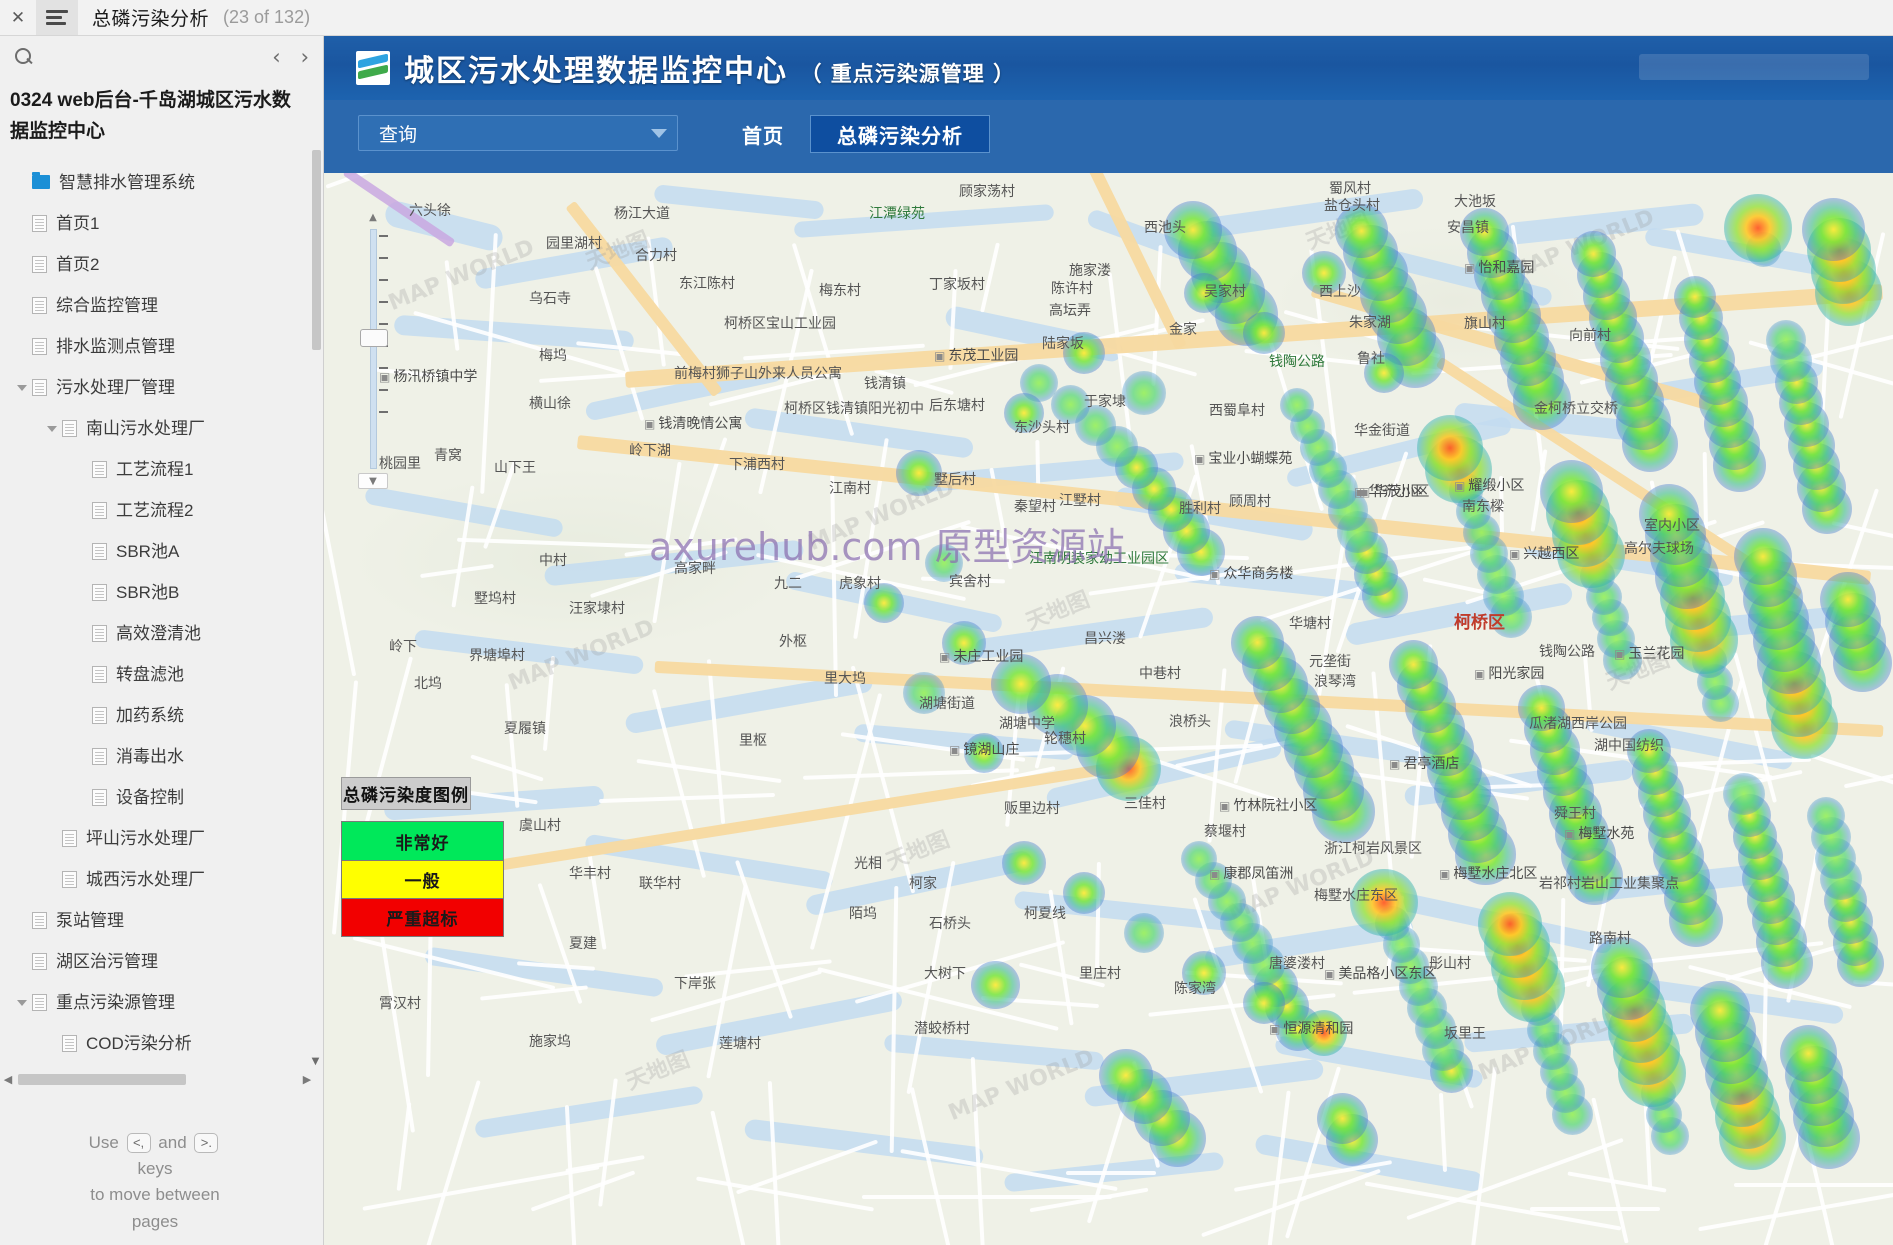 This screenshot has width=1893, height=1245. What do you see at coordinates (400, 1004) in the screenshot?
I see `map-label: 霄汉村` at bounding box center [400, 1004].